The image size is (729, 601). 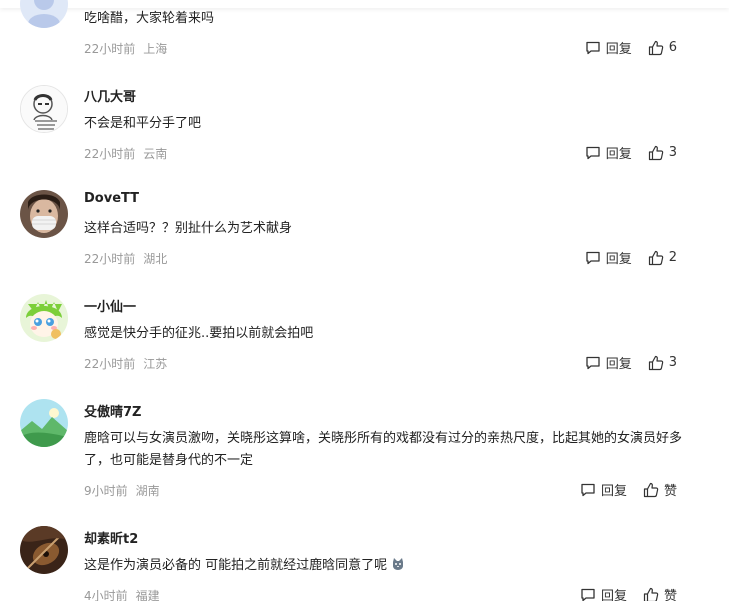 What do you see at coordinates (155, 259) in the screenshot?
I see `comment-location: 湖北` at bounding box center [155, 259].